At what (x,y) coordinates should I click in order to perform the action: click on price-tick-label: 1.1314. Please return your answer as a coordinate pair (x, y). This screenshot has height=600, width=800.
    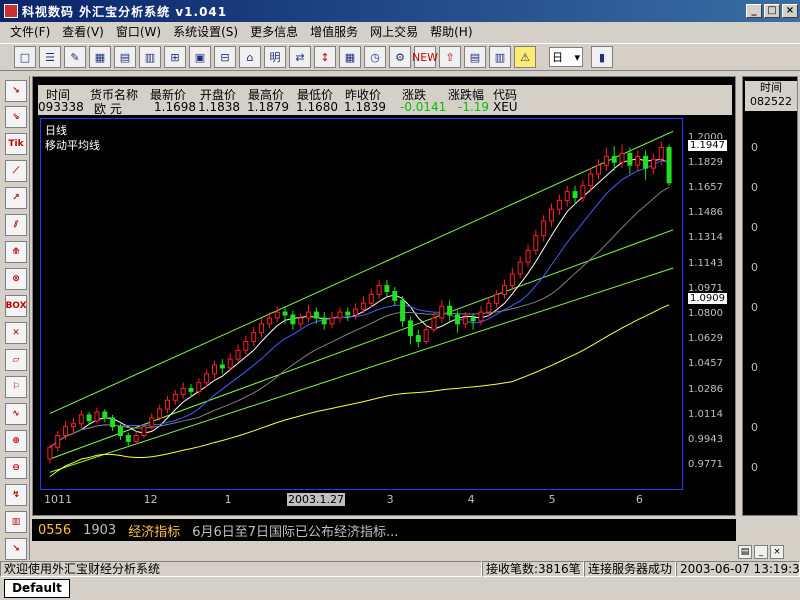
    Looking at the image, I should click on (705, 238).